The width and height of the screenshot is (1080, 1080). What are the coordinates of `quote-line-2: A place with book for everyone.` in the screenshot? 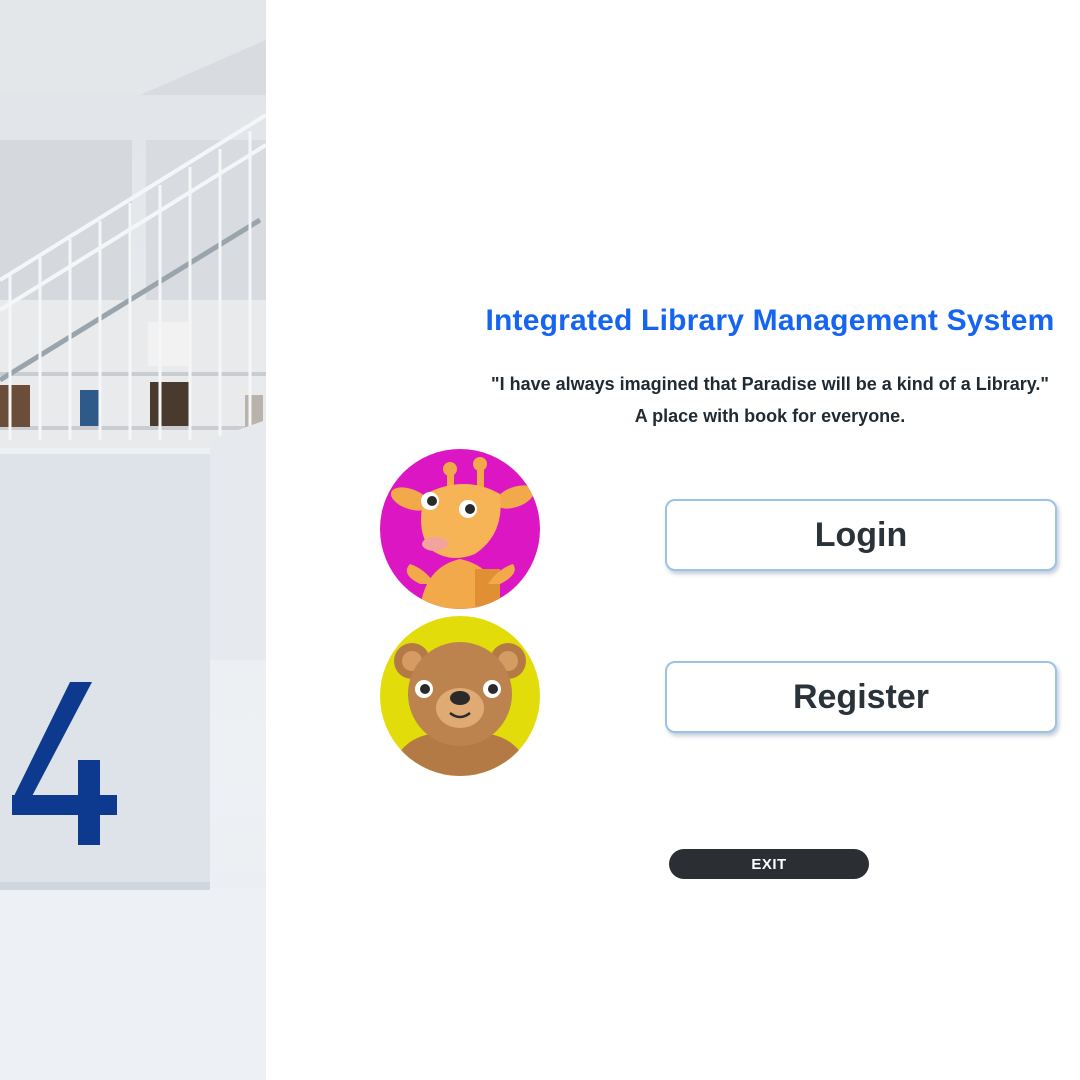 It's located at (770, 416).